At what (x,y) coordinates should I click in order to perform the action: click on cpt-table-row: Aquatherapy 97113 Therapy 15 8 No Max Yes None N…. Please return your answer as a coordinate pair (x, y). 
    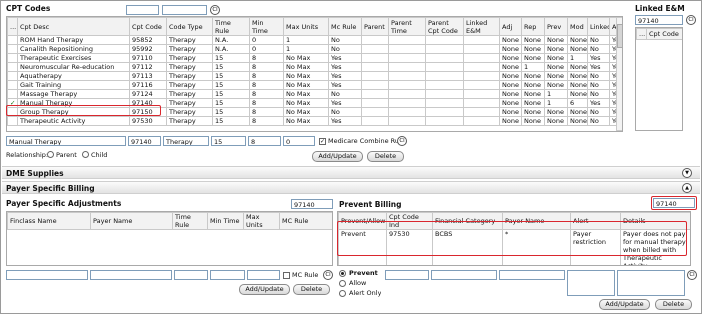
    Looking at the image, I should click on (314, 76).